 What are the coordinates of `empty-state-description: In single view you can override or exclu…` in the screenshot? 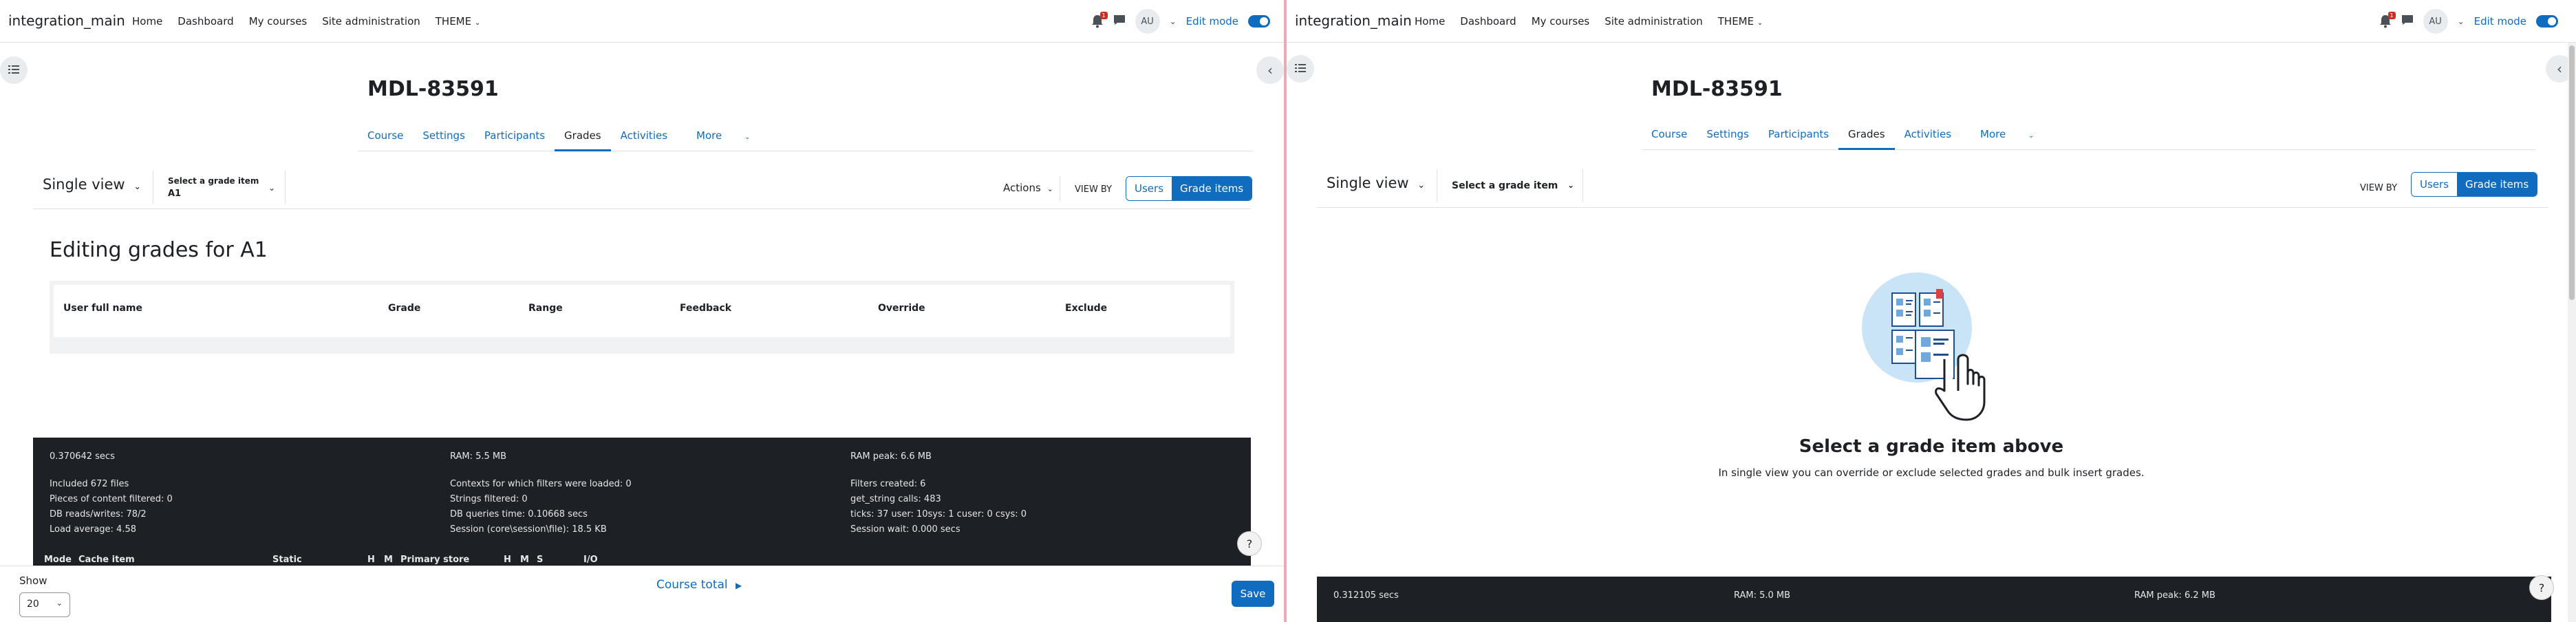 It's located at (1931, 472).